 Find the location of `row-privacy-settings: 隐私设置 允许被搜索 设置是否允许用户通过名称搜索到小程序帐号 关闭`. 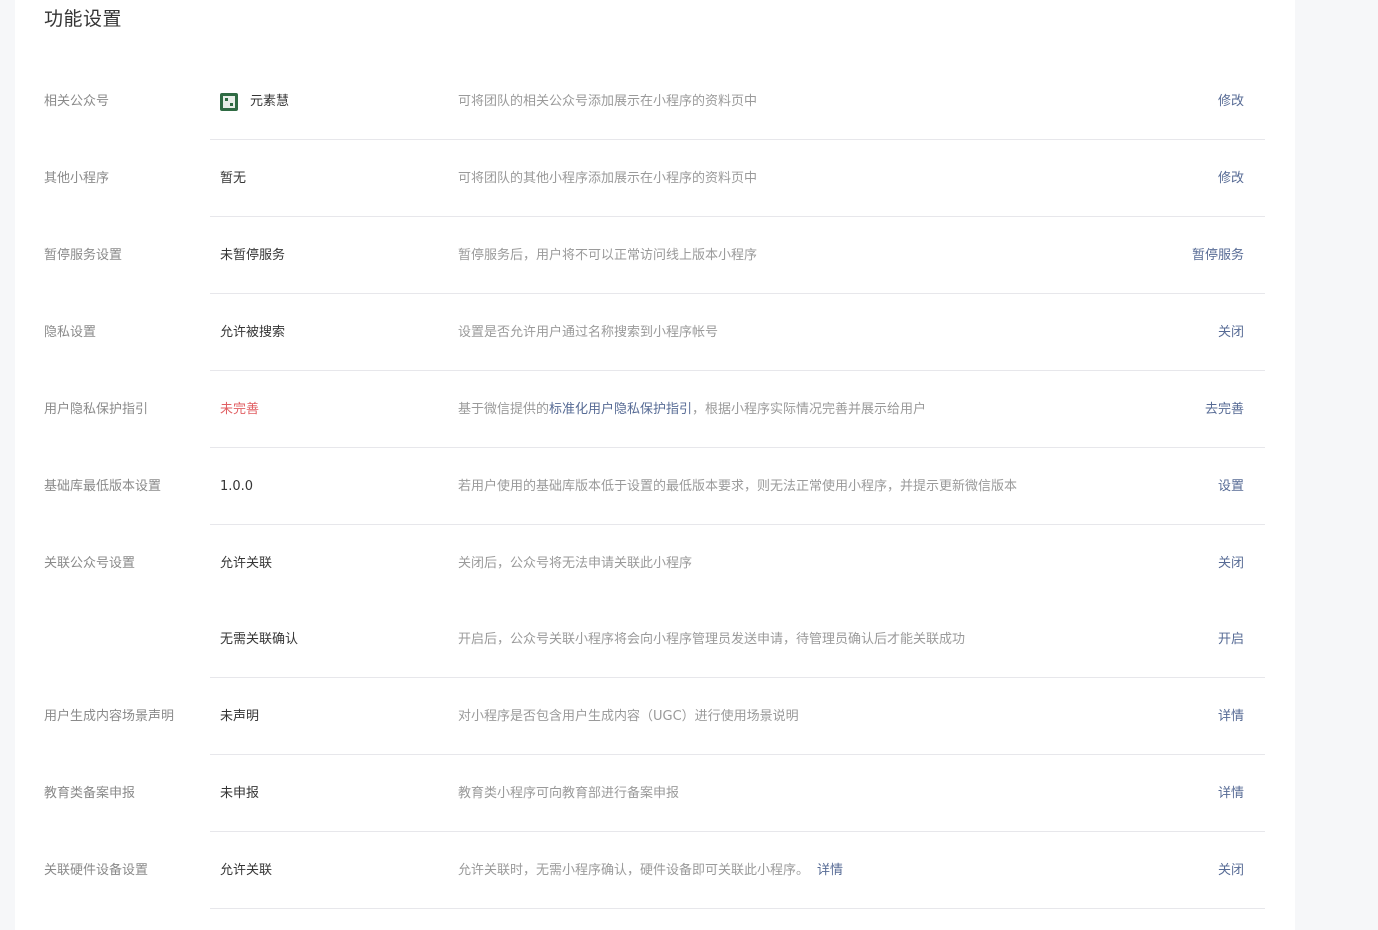

row-privacy-settings: 隐私设置 允许被搜索 设置是否允许用户通过名称搜索到小程序帐号 关闭 is located at coordinates (655, 332).